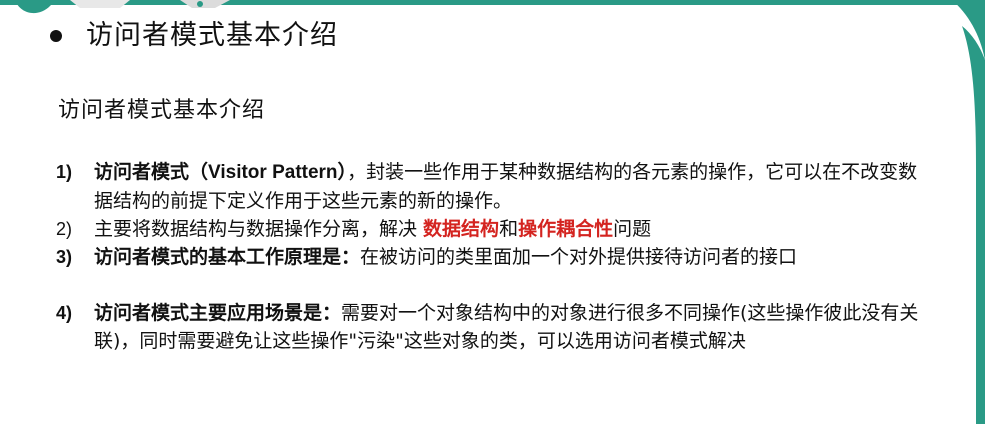  Describe the element at coordinates (227, 257) in the screenshot. I see `item-bold-lead: 访问者模式的基本工作原理是：` at that location.